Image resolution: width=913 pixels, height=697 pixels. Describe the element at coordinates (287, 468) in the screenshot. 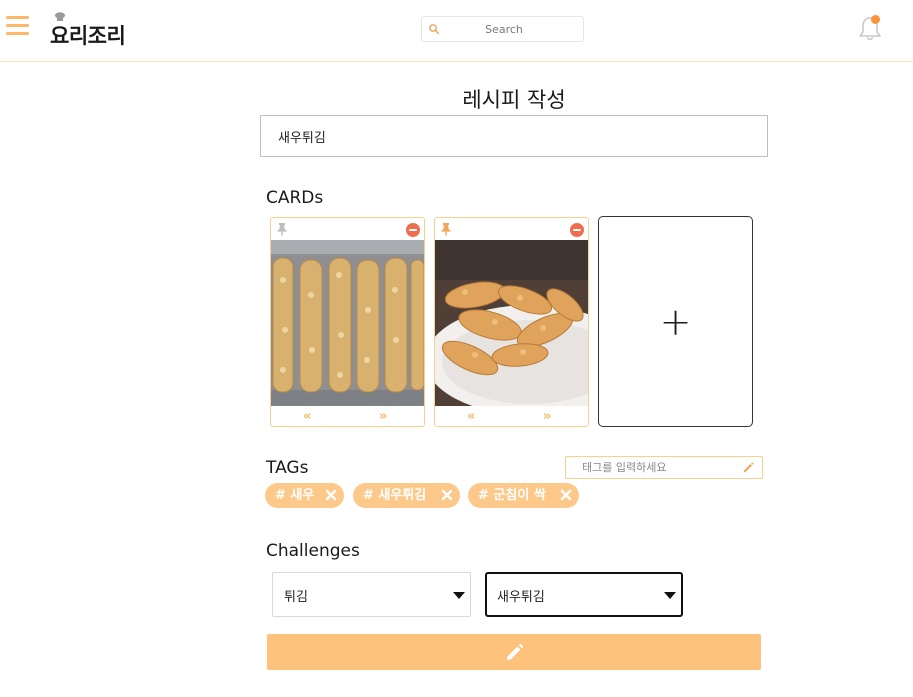

I see `tags-section-label: TAGs` at that location.